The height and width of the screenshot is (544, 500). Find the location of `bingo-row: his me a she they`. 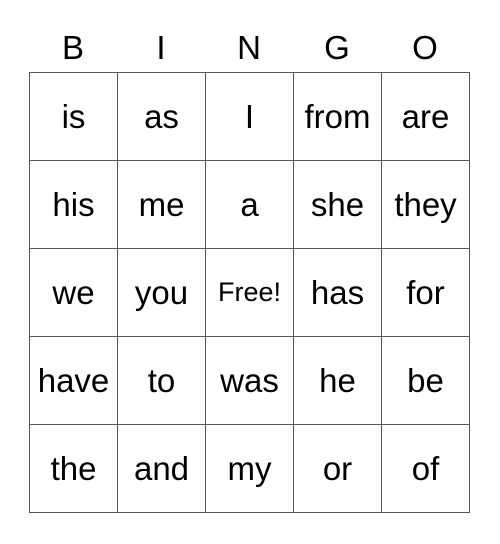

bingo-row: his me a she they is located at coordinates (249, 204).